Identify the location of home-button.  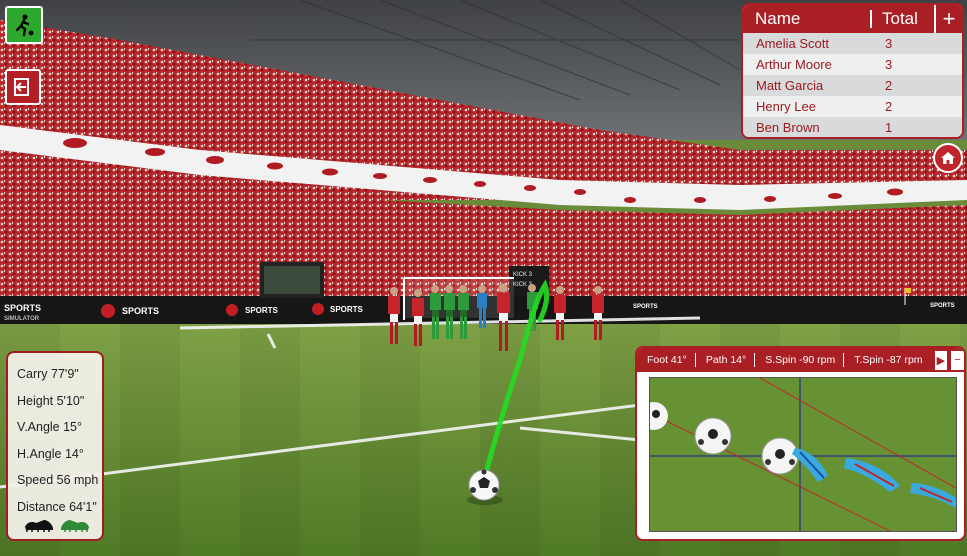
(948, 158).